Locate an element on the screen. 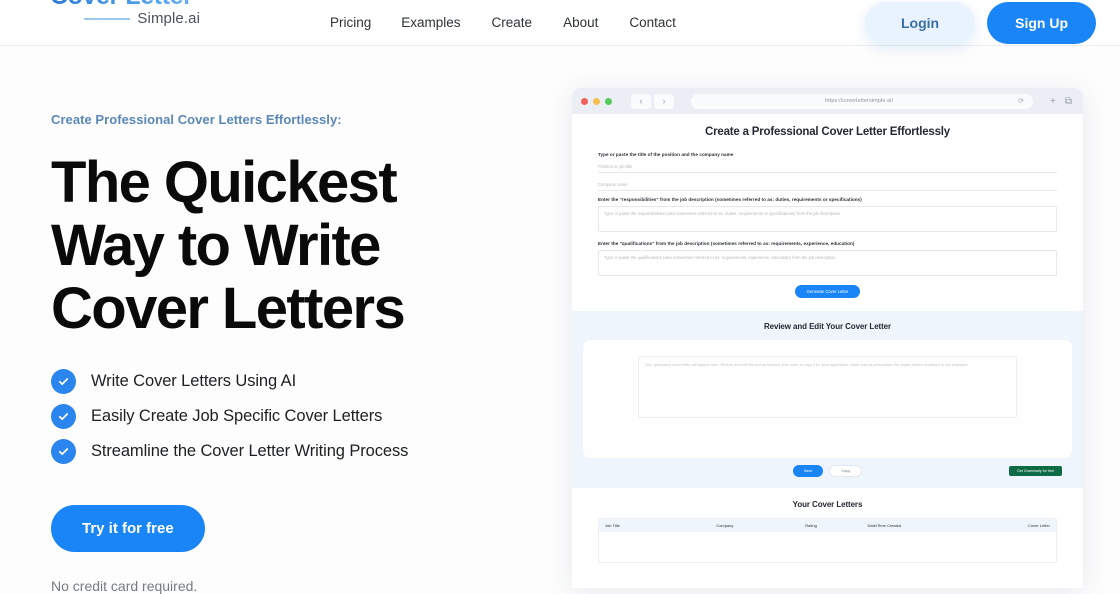  url-bar: https://coverlettersimple.ai/ ⟳ is located at coordinates (862, 101).